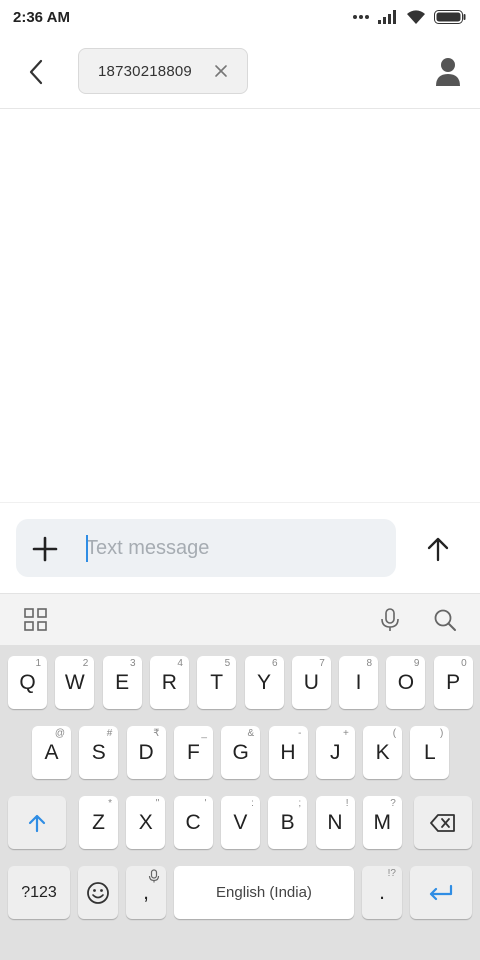 Image resolution: width=480 pixels, height=960 pixels. Describe the element at coordinates (109, 733) in the screenshot. I see `key-hint: #` at that location.